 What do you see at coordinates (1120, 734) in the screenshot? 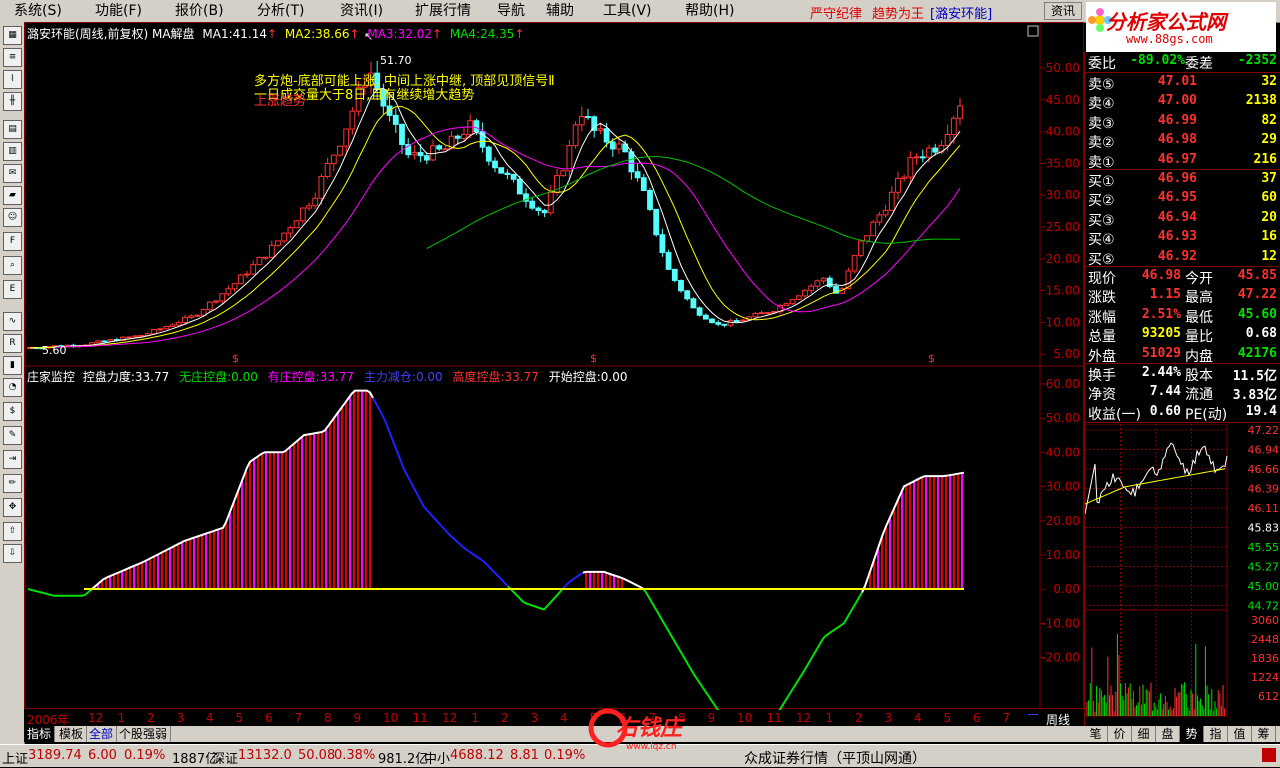
I see `rp-tab-price: 价` at bounding box center [1120, 734].